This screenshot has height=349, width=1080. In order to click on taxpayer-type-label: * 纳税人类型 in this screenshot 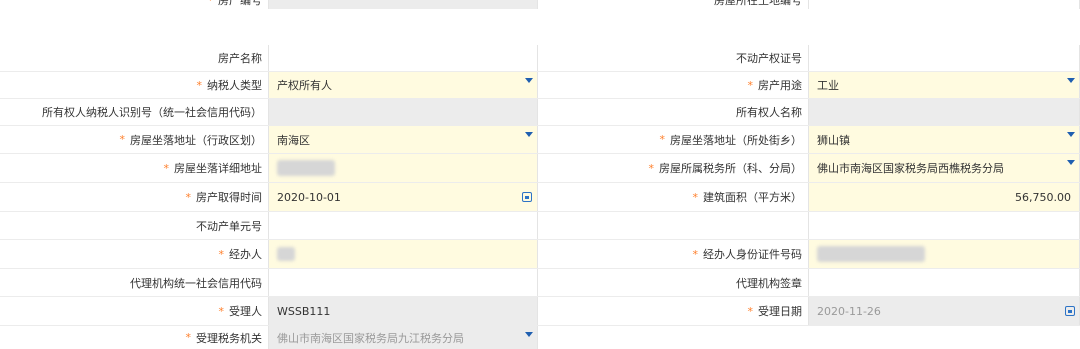, I will do `click(229, 85)`.